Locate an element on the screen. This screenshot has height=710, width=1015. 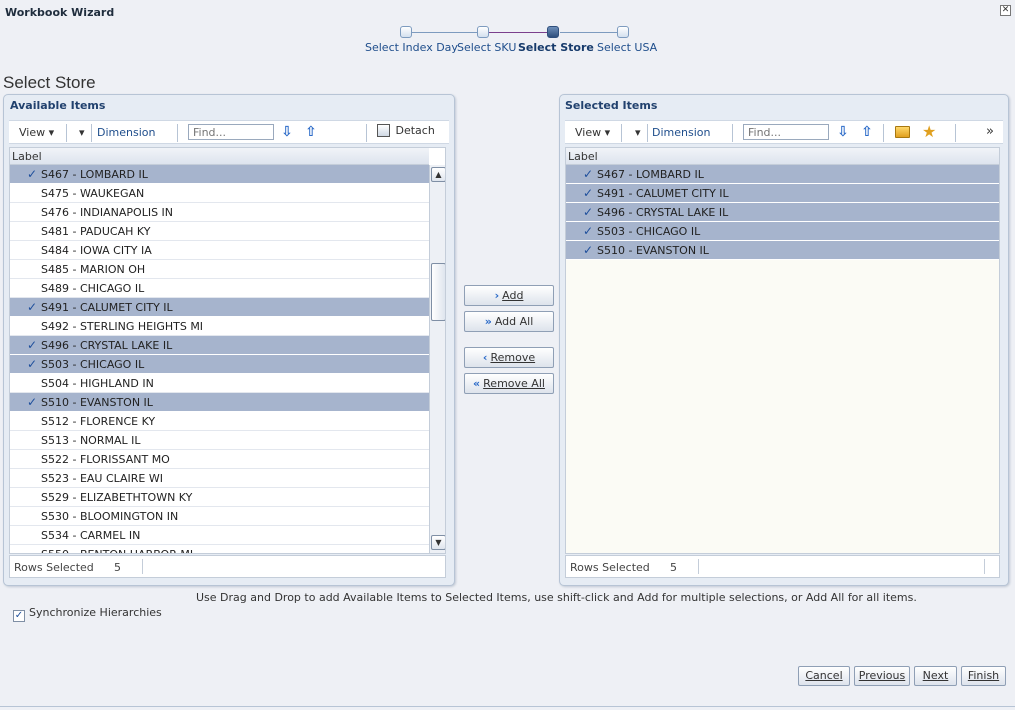
train-step-select-store: Select Store is located at coordinates (556, 47).